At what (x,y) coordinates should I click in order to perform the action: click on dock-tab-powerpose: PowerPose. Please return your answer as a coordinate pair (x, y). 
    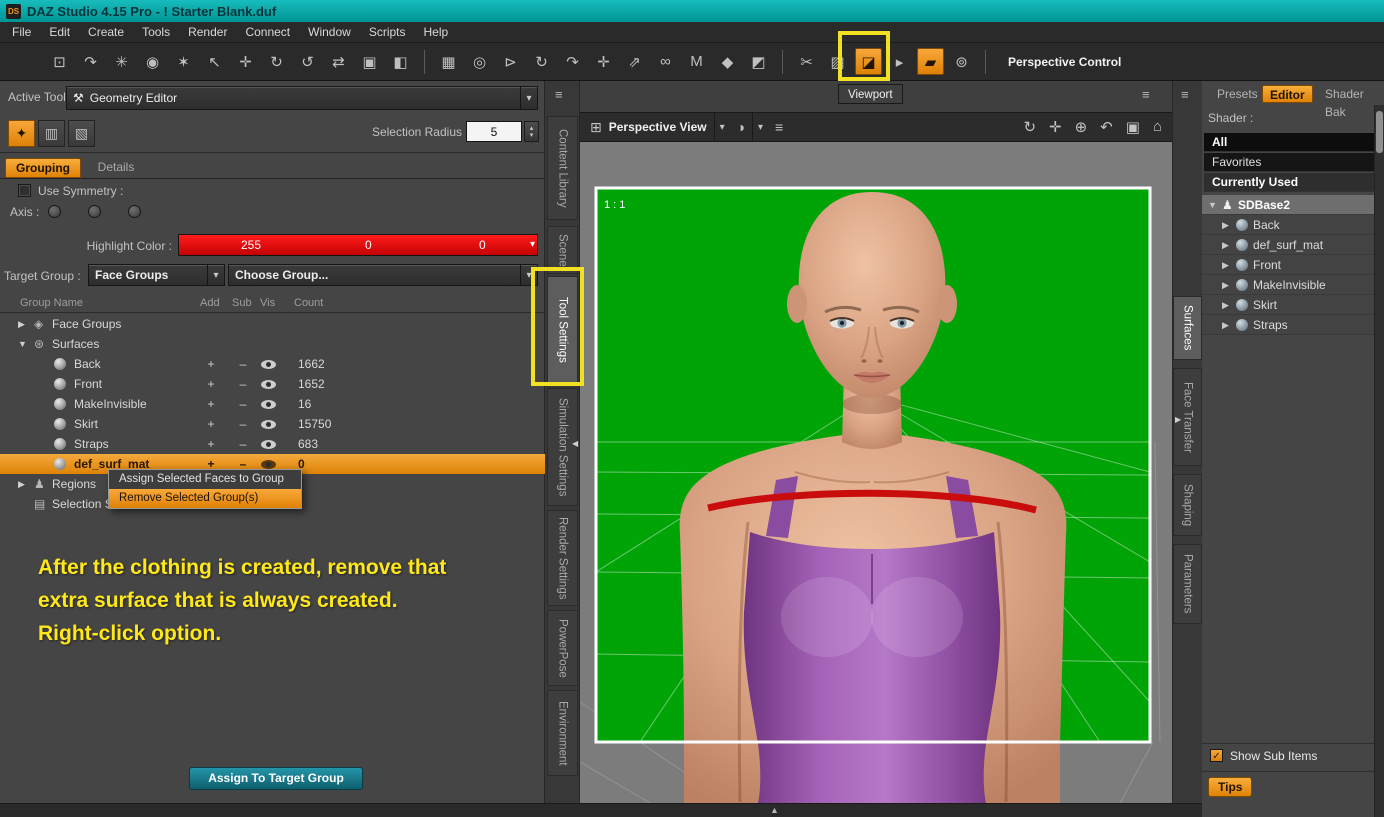
    Looking at the image, I should click on (562, 648).